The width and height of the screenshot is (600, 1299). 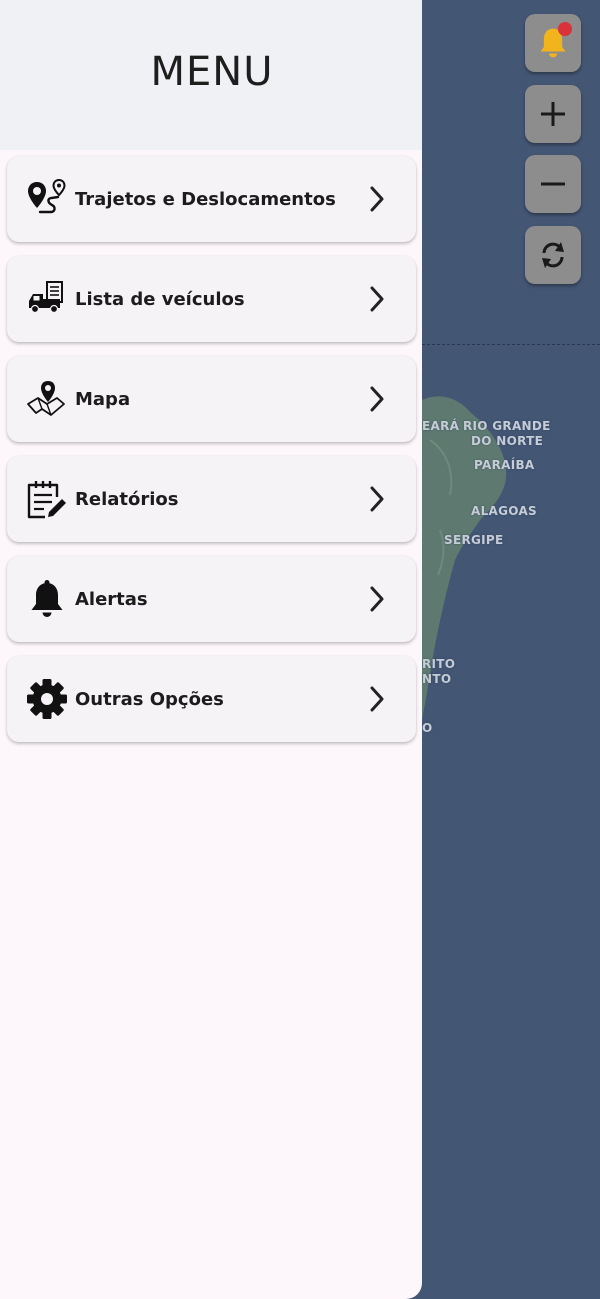 I want to click on menu-item-label: Relatórios, so click(x=127, y=499).